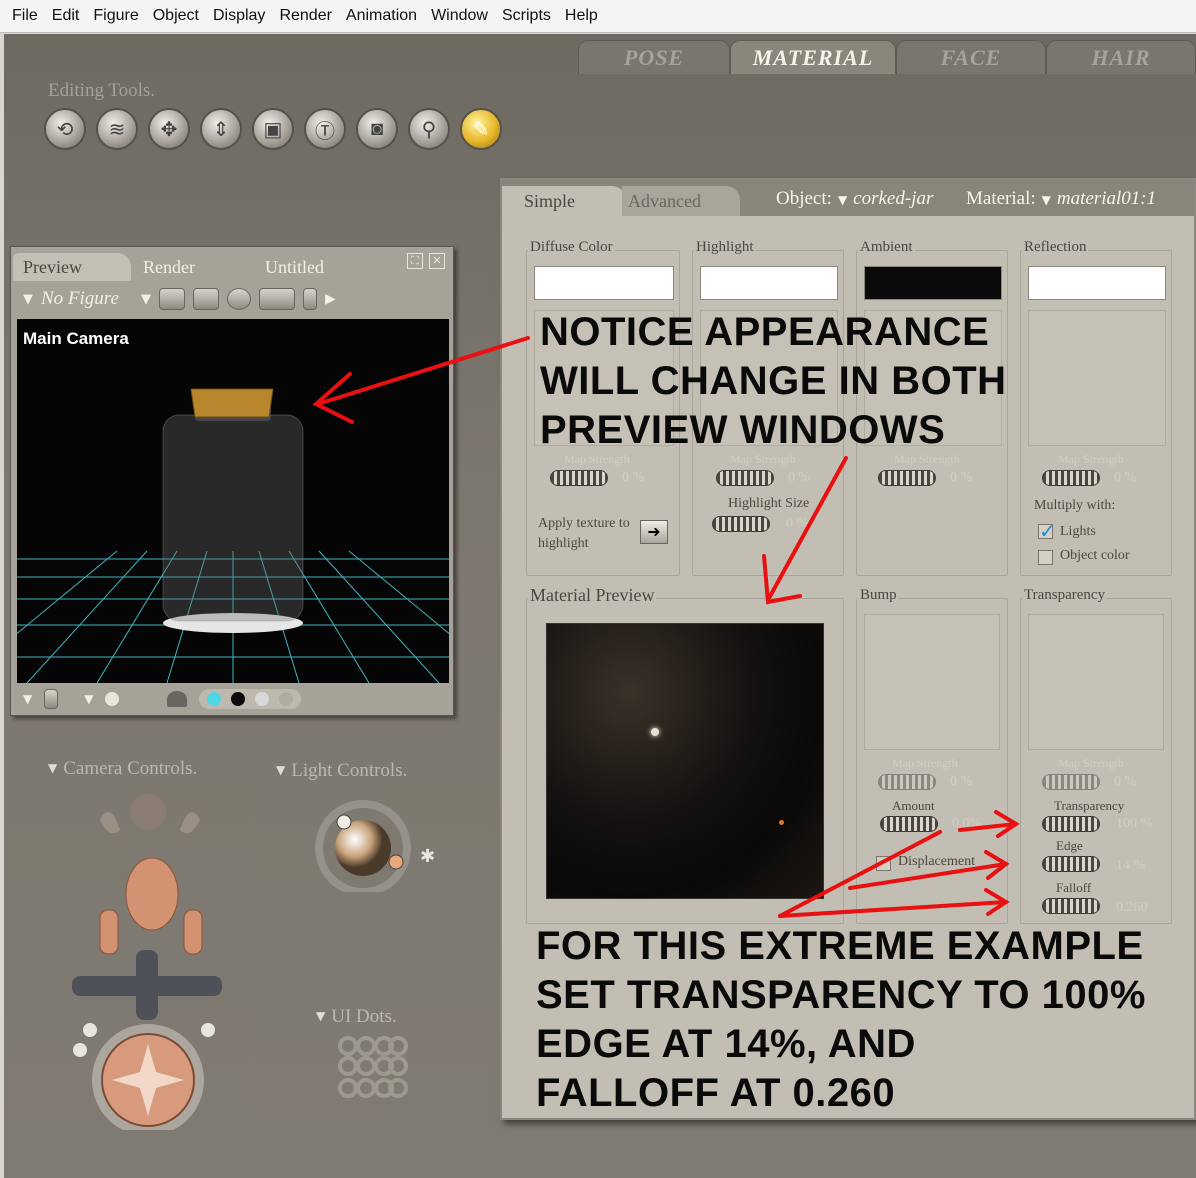 The height and width of the screenshot is (1178, 1196). Describe the element at coordinates (681, 201) in the screenshot. I see `tab-advanced: Advanced` at that location.